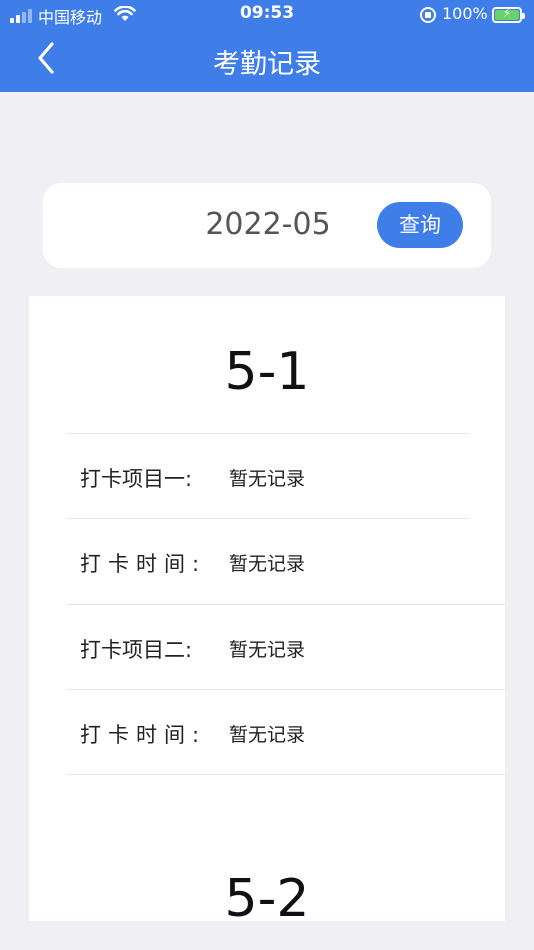  What do you see at coordinates (420, 225) in the screenshot?
I see `query-button: 查询` at bounding box center [420, 225].